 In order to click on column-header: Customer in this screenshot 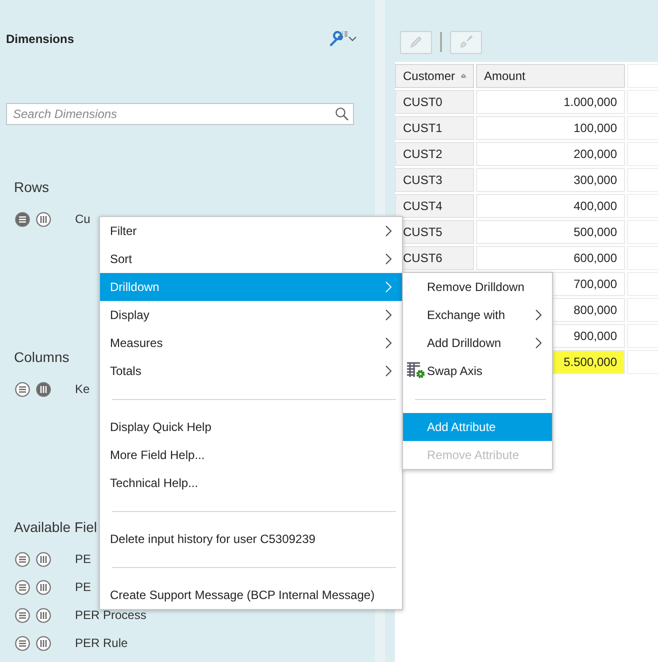, I will do `click(434, 76)`.